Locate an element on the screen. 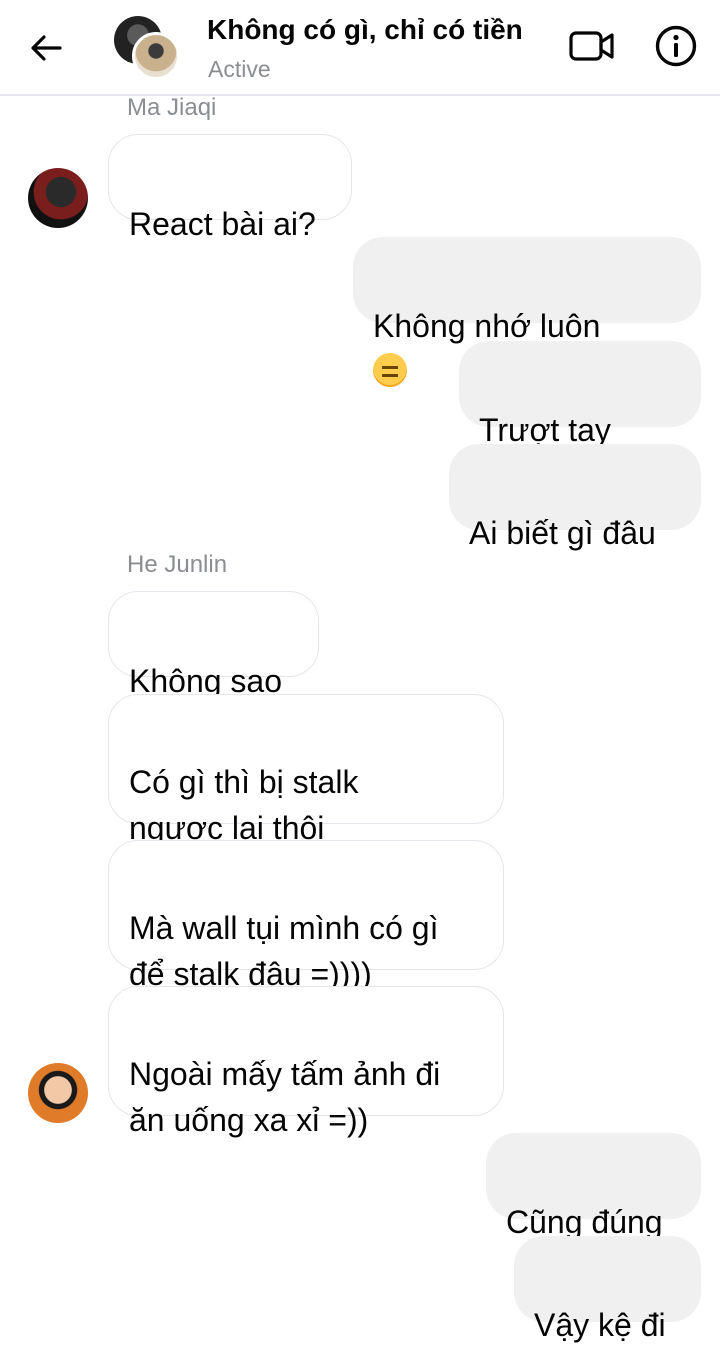 This screenshot has width=720, height=1348. video-call-icon is located at coordinates (592, 46).